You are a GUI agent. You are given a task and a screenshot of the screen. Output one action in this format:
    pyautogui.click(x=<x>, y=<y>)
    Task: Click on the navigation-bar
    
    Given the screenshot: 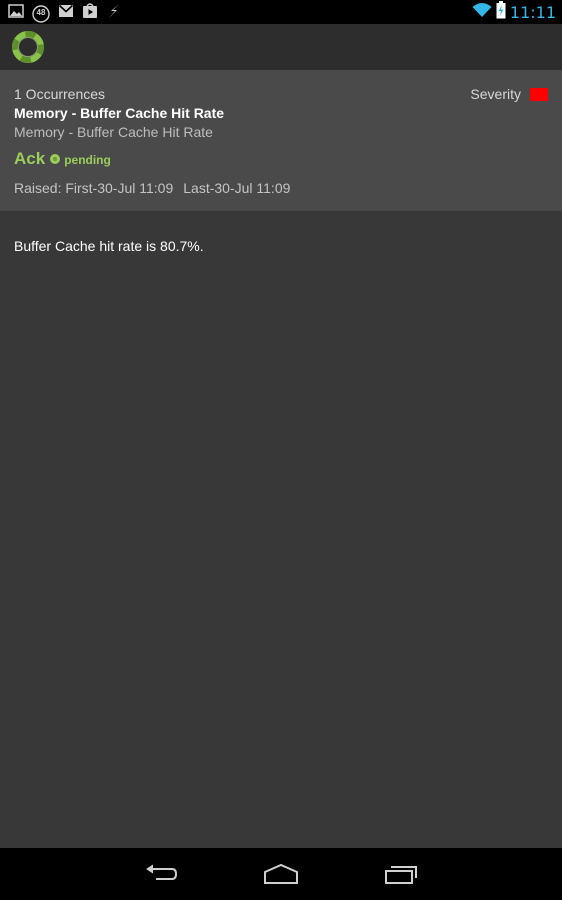 What is the action you would take?
    pyautogui.click(x=281, y=874)
    